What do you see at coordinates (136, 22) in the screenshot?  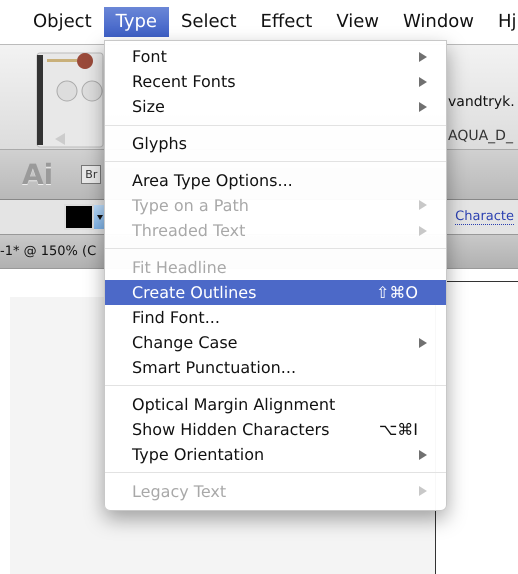 I see `menu-title: Type` at bounding box center [136, 22].